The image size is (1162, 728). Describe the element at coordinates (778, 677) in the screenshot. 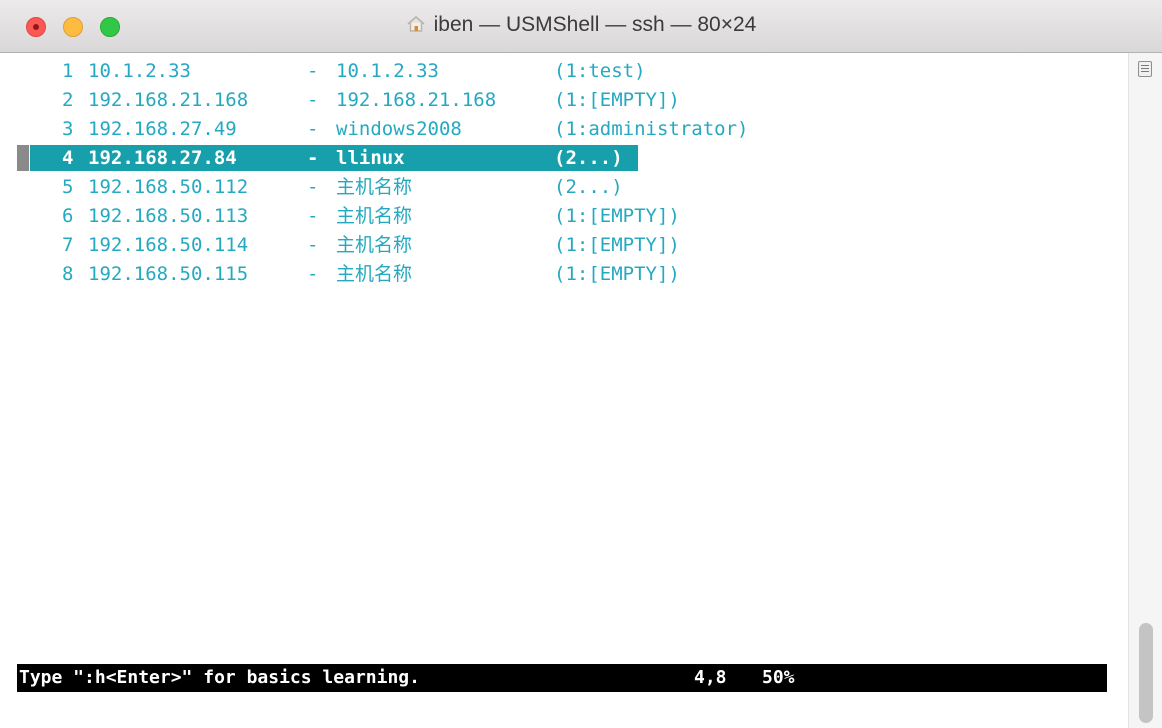

I see `scroll-percent: 50%` at that location.